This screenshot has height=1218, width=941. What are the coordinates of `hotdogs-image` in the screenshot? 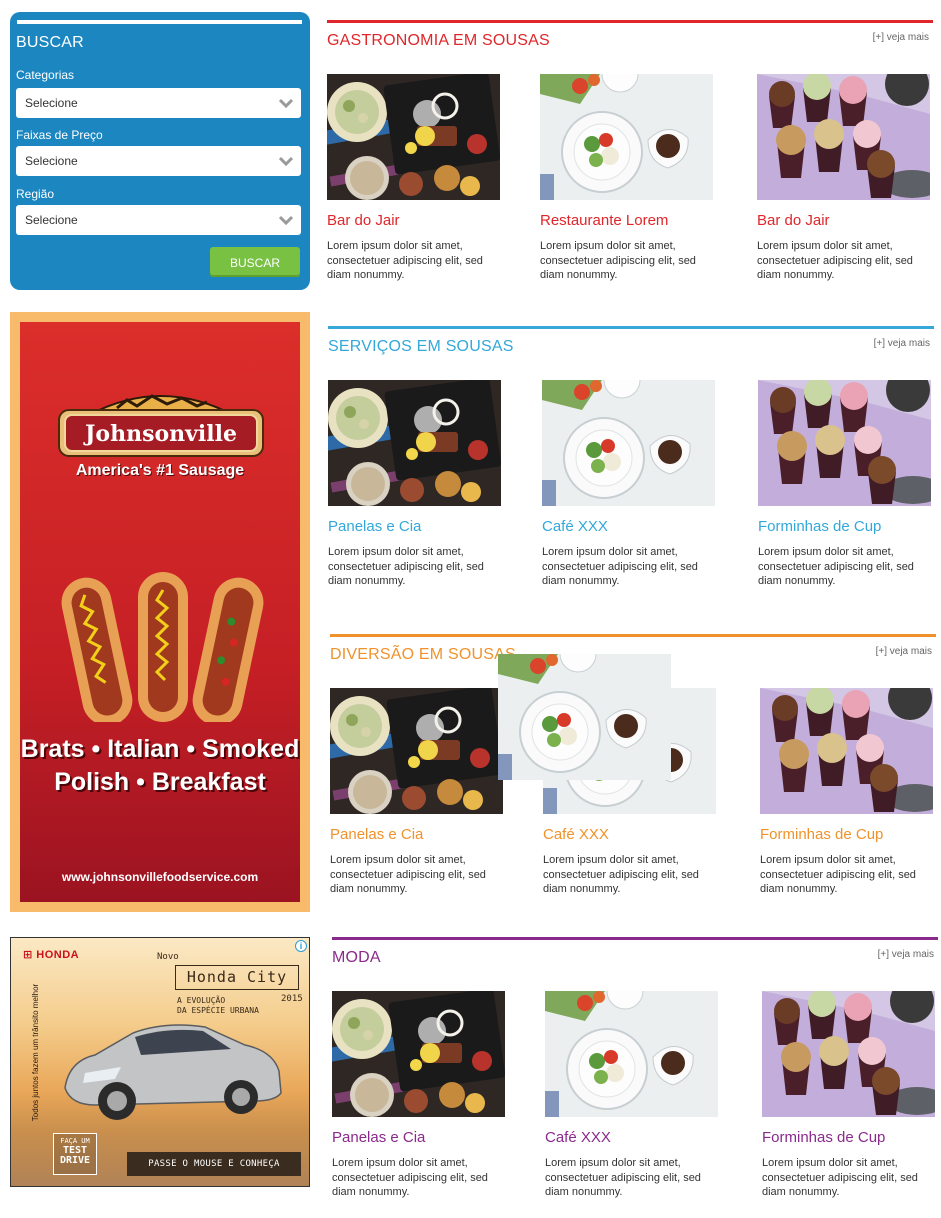 It's located at (162, 647).